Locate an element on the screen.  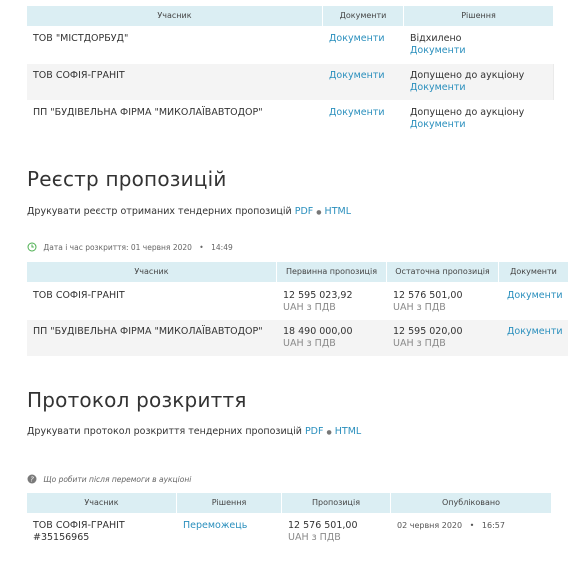
published-time: 16:57 is located at coordinates (493, 525).